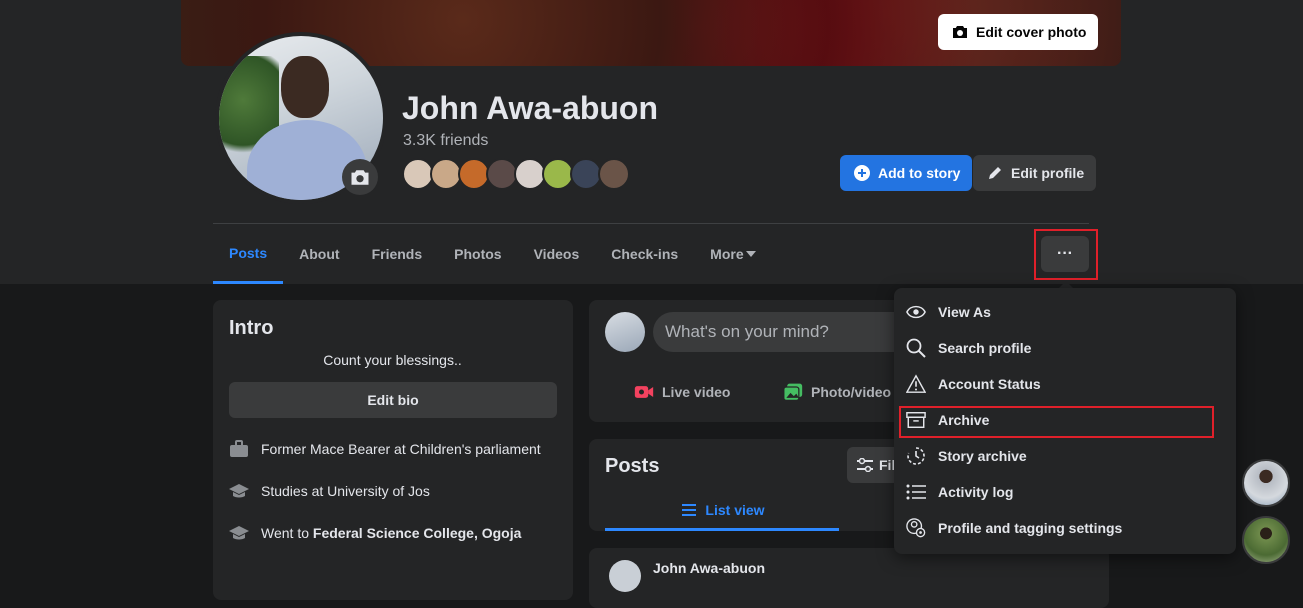 This screenshot has width=1303, height=608. Describe the element at coordinates (1066, 254) in the screenshot. I see `highlight-box-more-options` at that location.